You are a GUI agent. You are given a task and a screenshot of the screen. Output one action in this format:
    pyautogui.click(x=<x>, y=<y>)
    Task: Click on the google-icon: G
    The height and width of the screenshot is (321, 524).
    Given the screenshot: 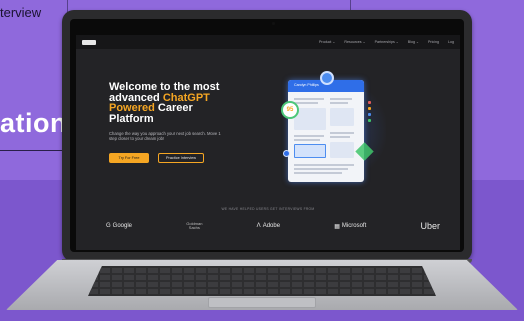 What is the action you would take?
    pyautogui.click(x=108, y=226)
    